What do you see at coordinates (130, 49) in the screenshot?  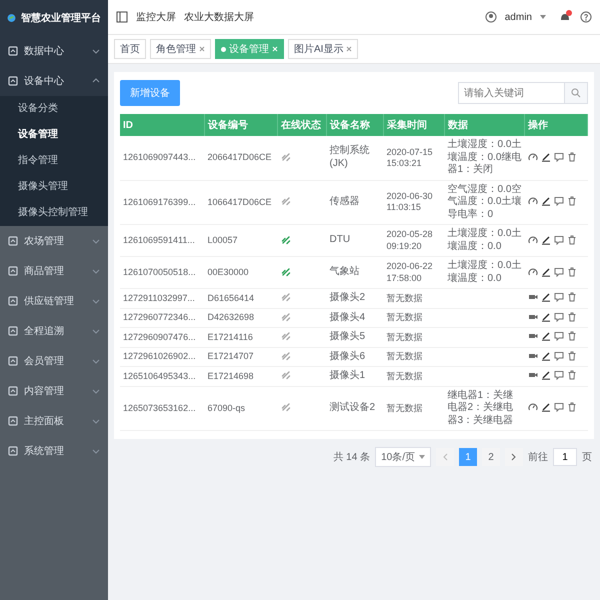 I see `tab: 首页` at bounding box center [130, 49].